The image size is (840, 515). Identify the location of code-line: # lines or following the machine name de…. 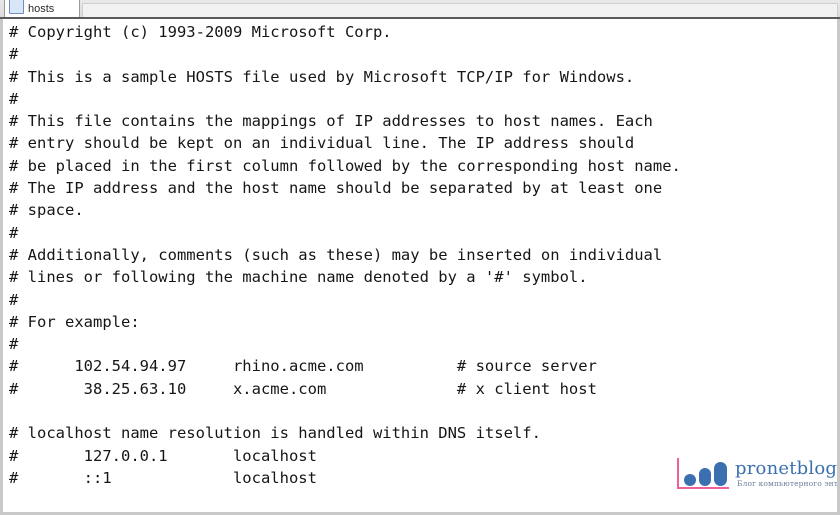
(420, 277).